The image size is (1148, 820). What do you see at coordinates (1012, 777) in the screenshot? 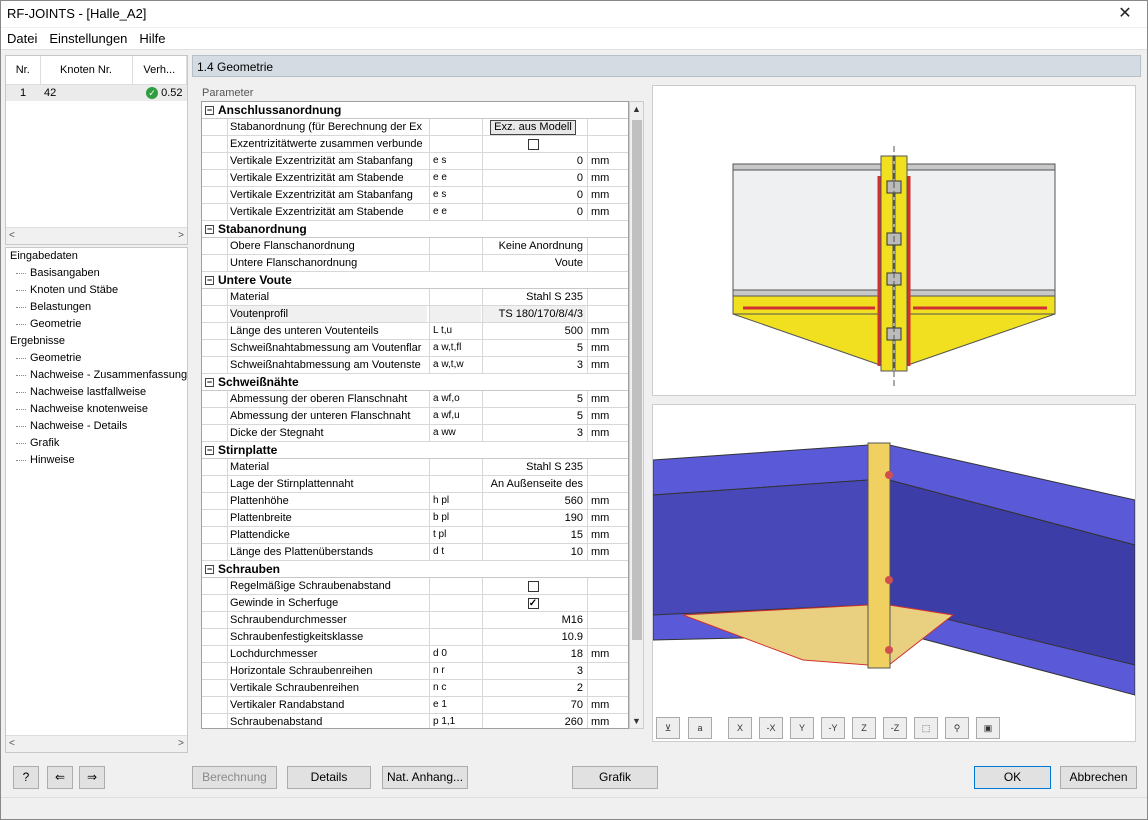
I see `ok-button: OK` at bounding box center [1012, 777].